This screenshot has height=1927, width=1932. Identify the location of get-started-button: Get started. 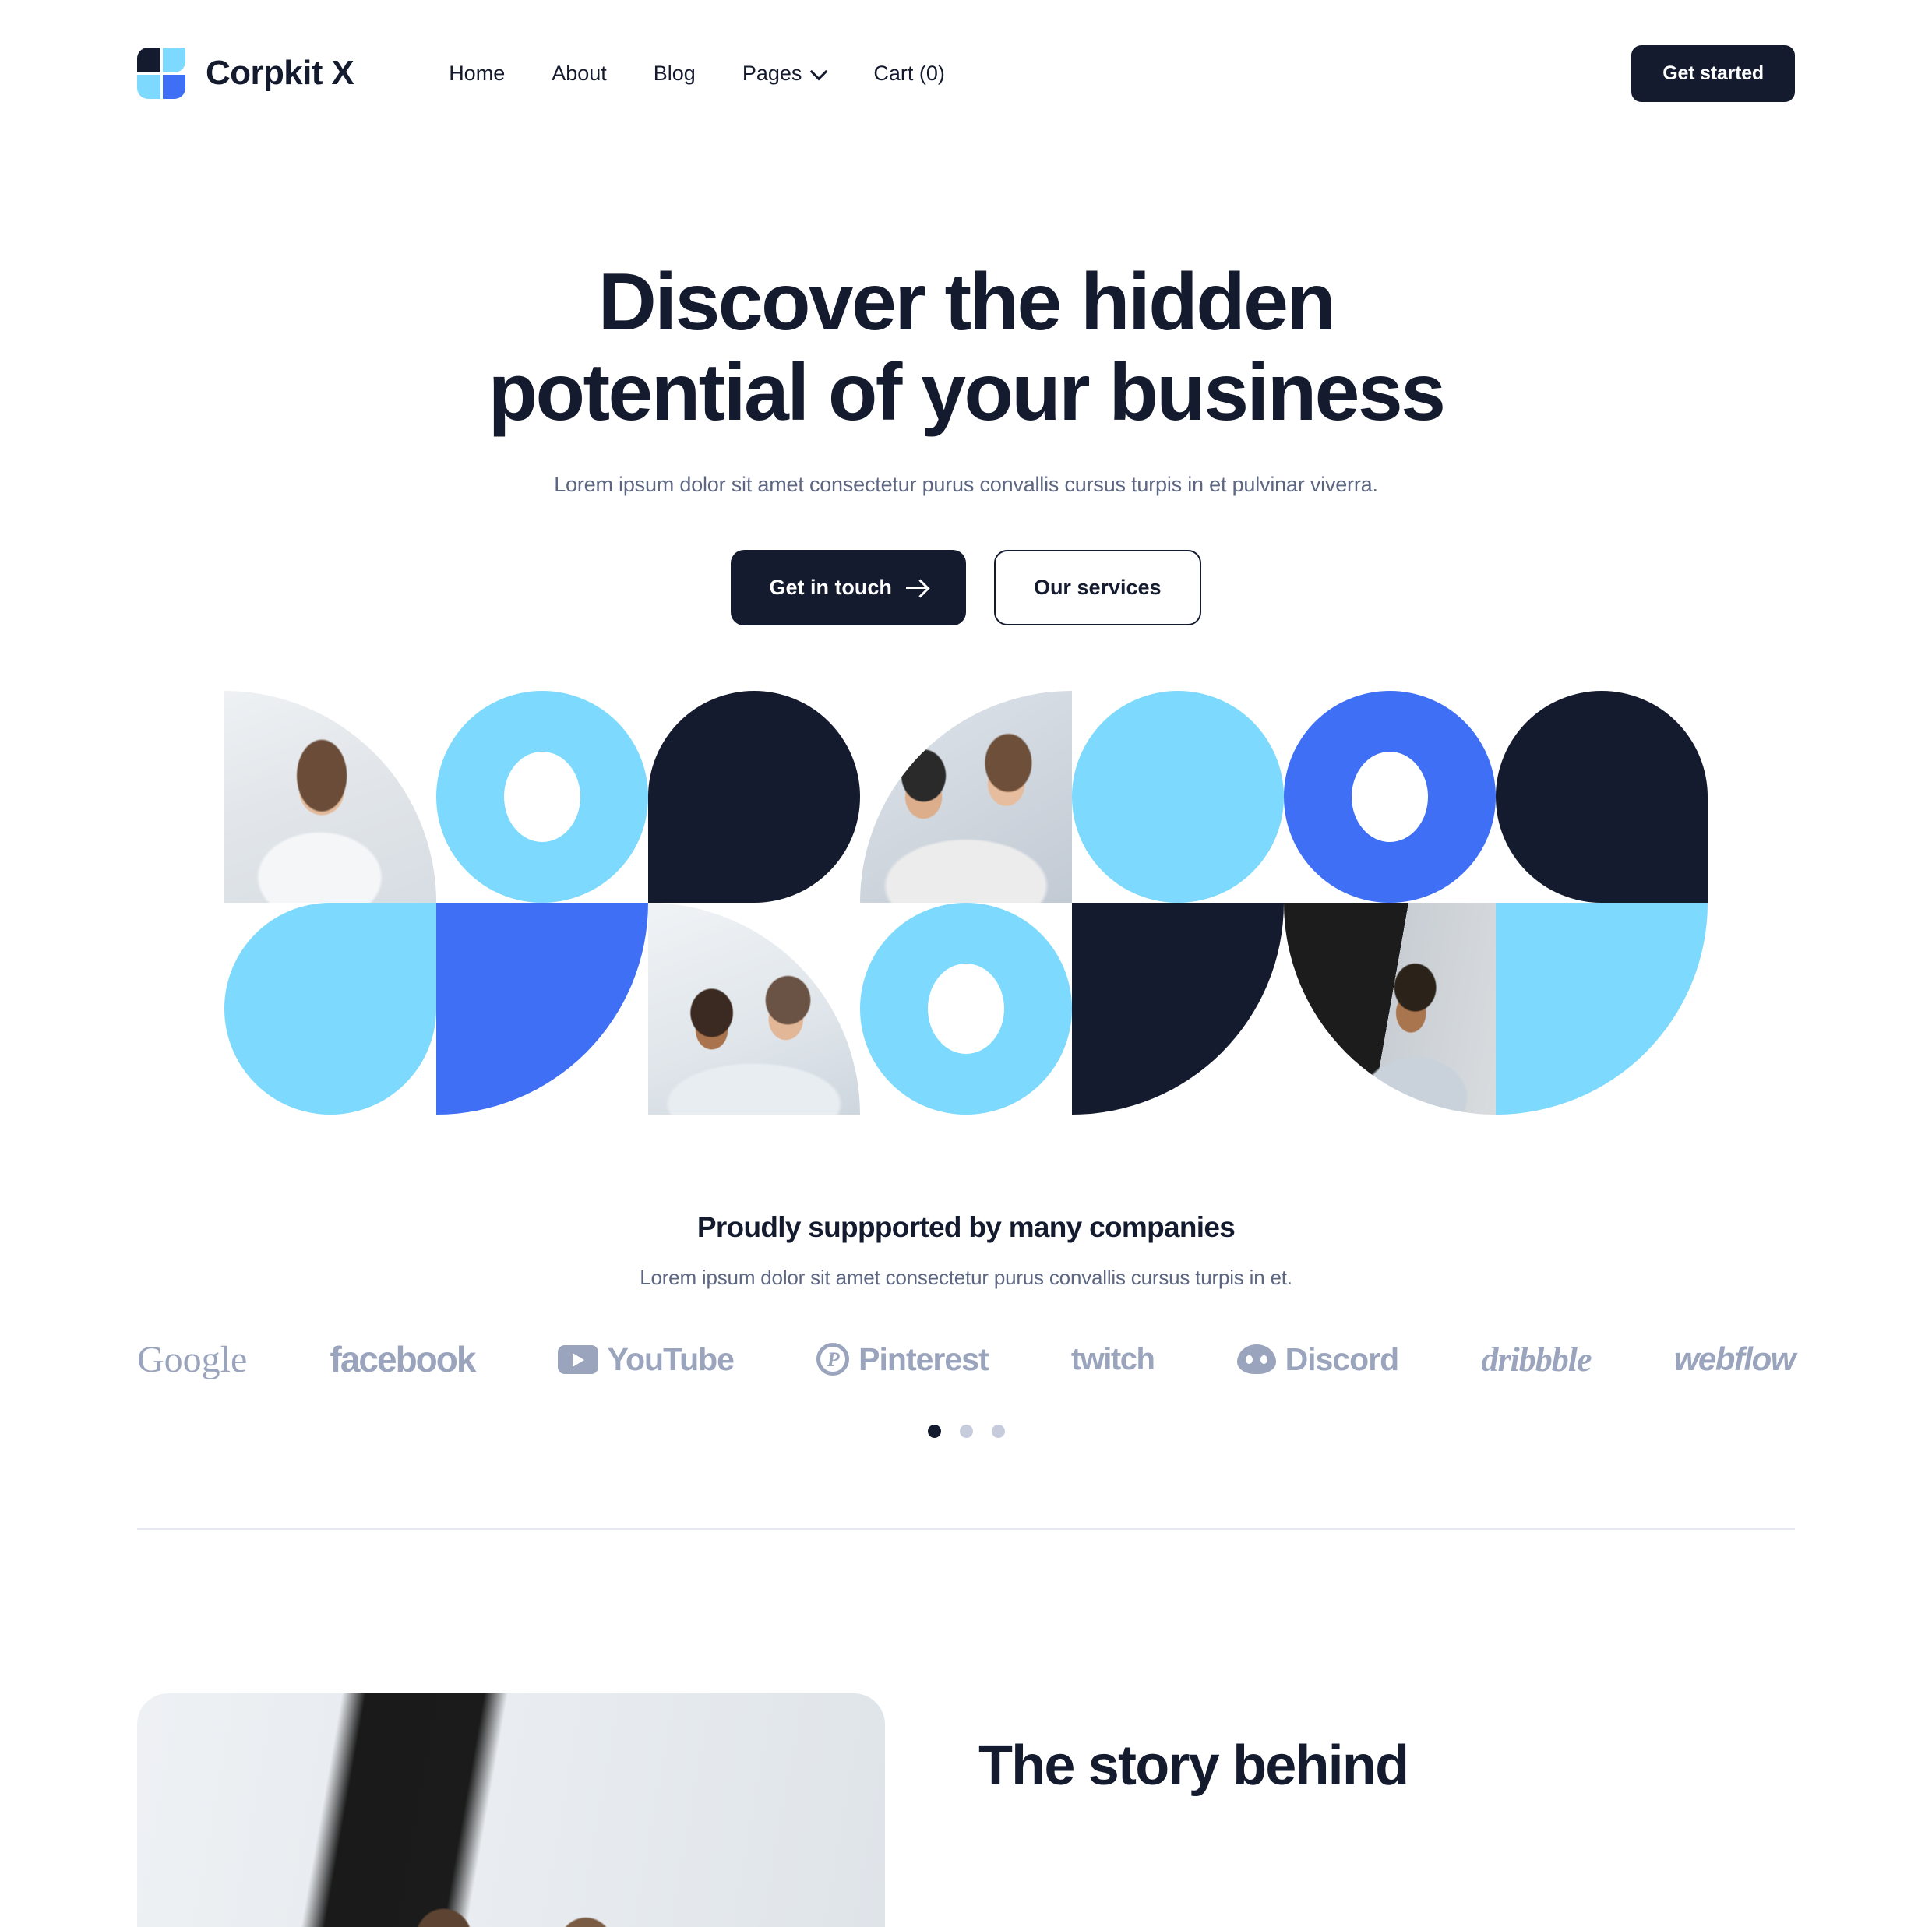
(1713, 73).